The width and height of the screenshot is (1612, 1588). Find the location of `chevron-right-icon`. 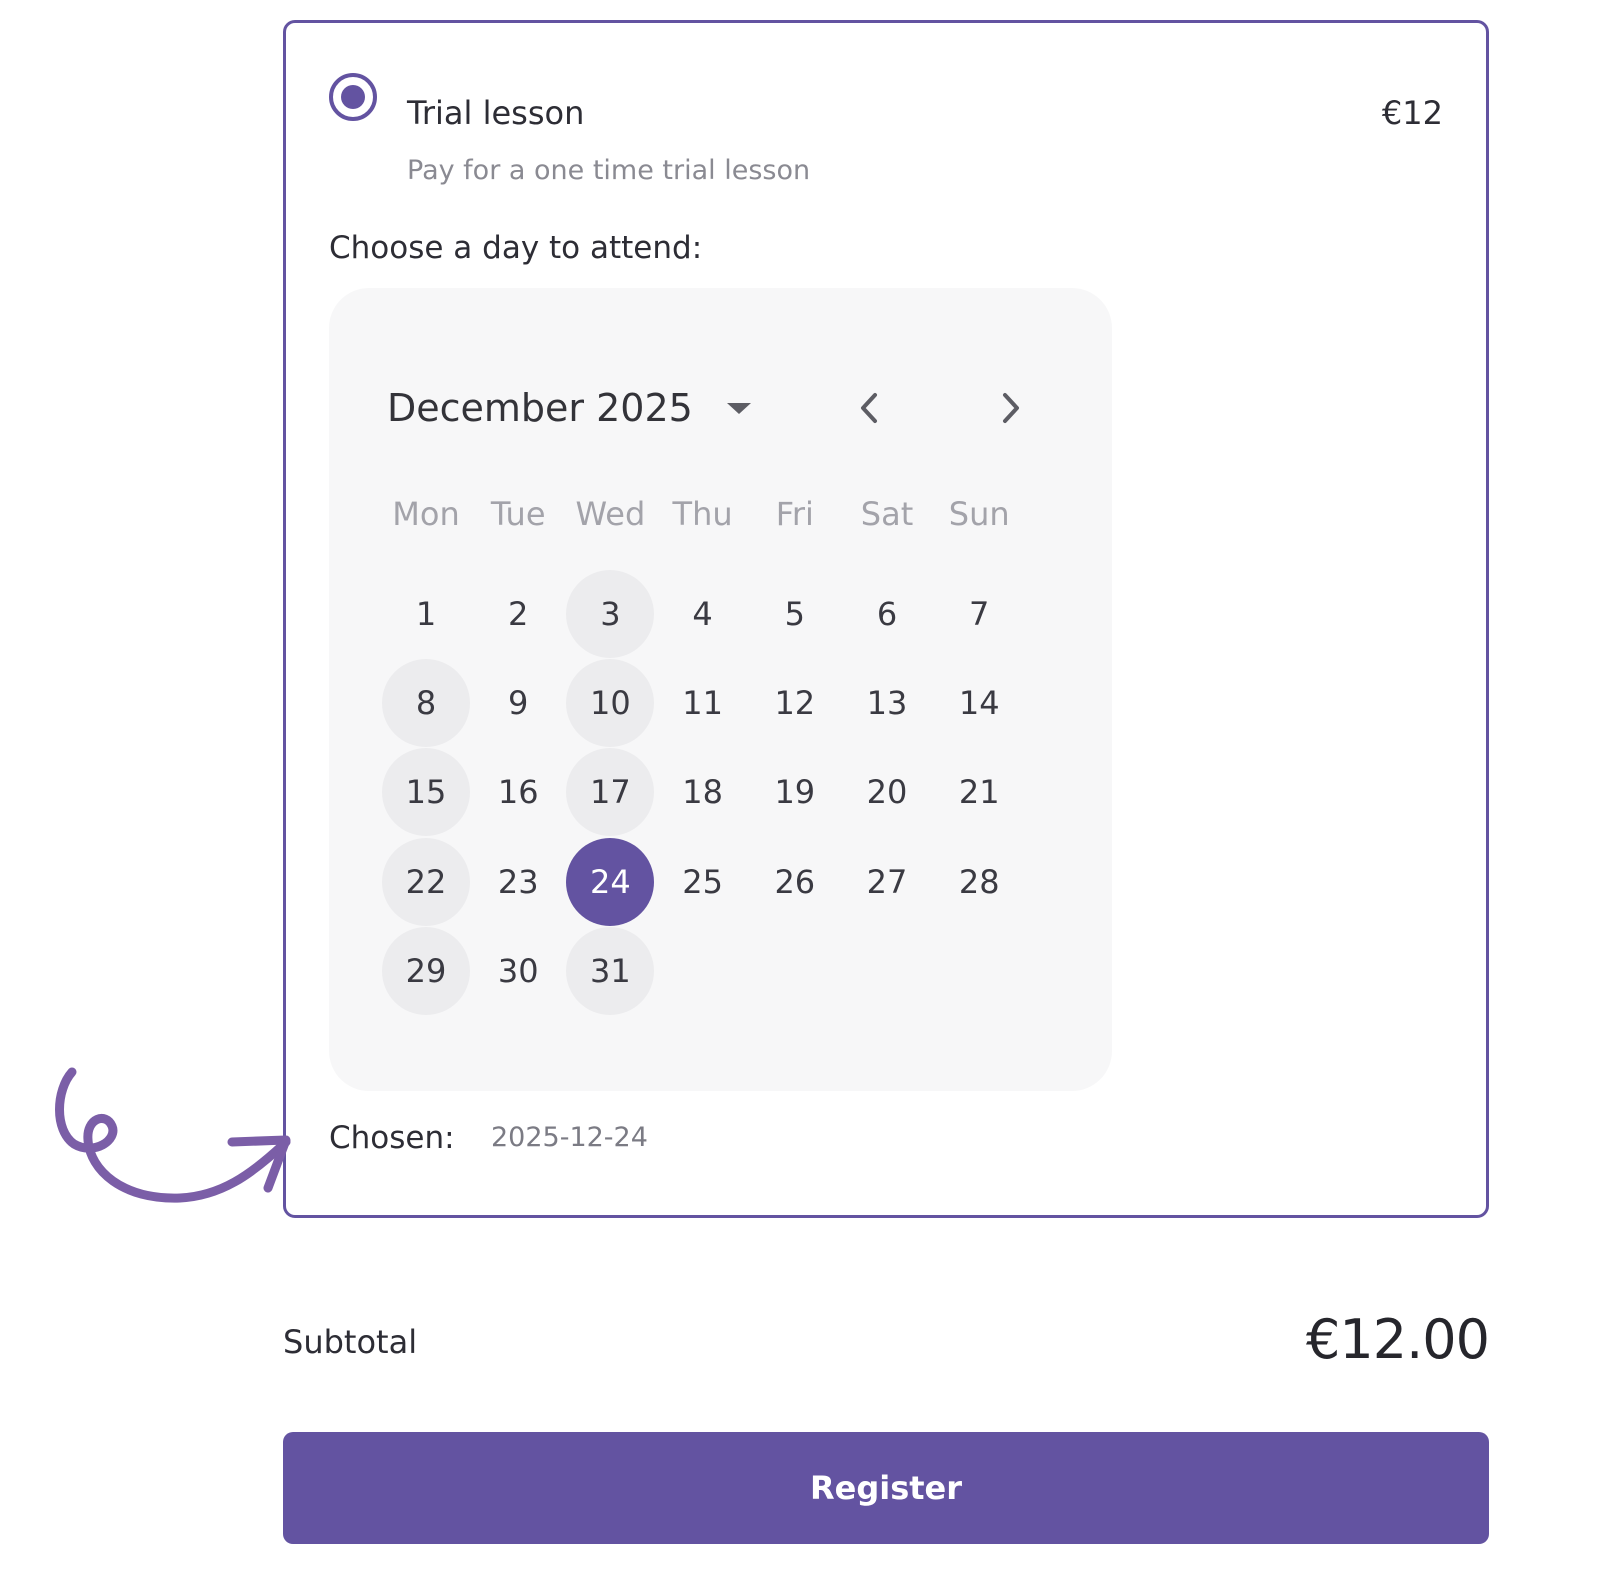

chevron-right-icon is located at coordinates (1011, 408).